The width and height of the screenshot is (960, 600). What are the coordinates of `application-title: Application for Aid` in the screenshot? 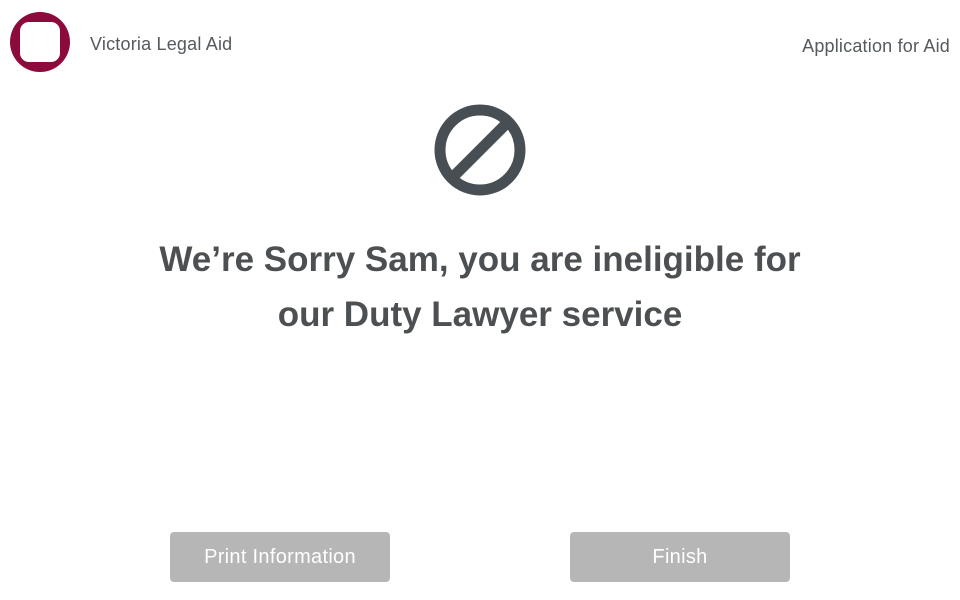 It's located at (876, 46).